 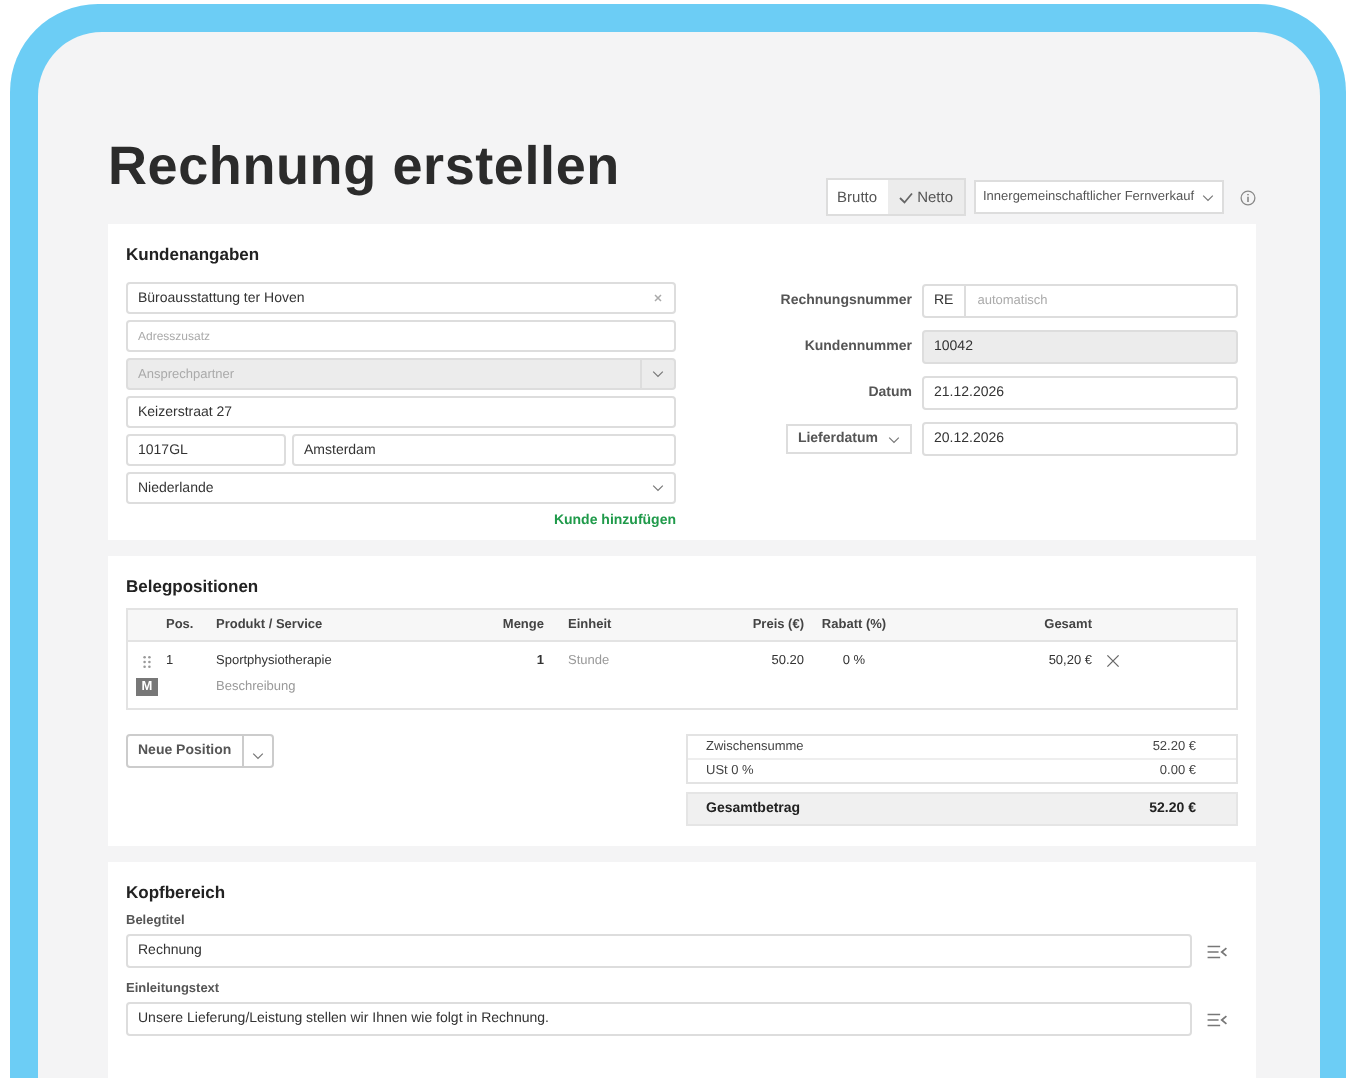 I want to click on section-heading: Kundenangaben, so click(x=194, y=254).